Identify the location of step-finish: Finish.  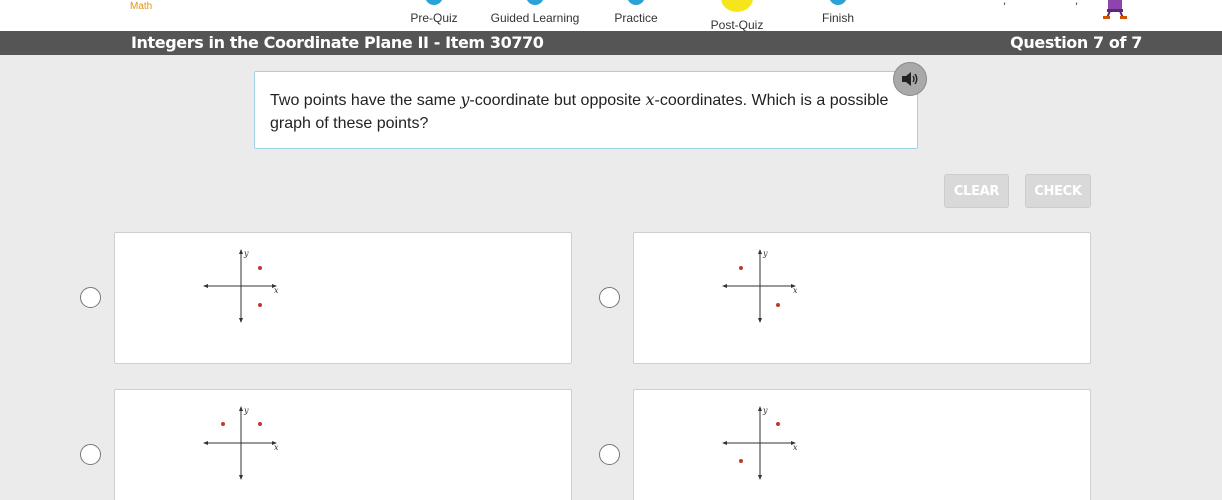
(838, 15).